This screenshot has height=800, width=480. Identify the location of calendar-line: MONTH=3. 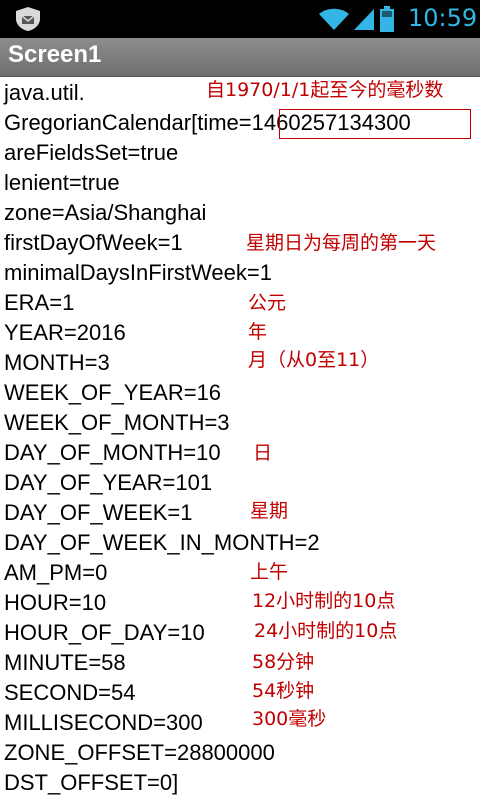
(57, 362).